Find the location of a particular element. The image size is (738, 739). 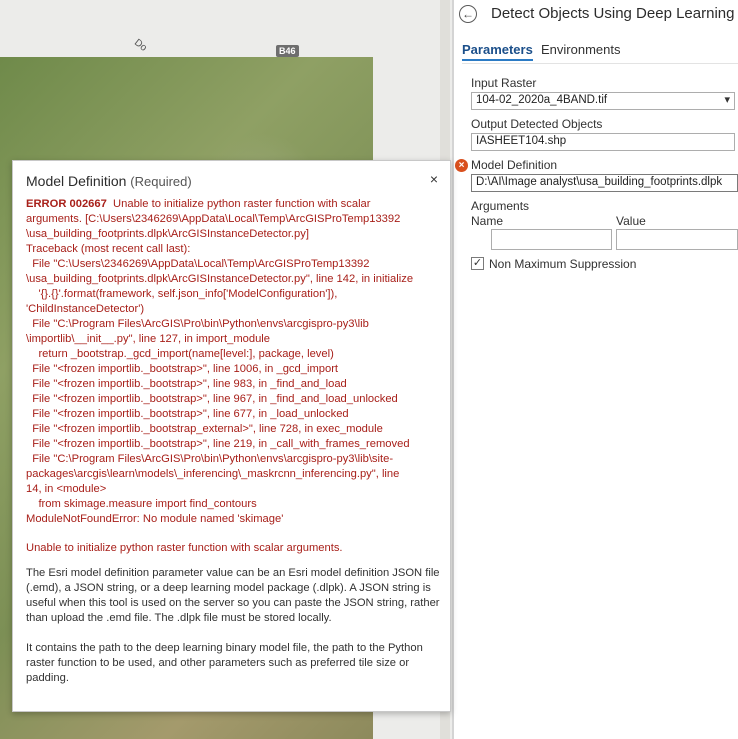

tab-environments: Environments is located at coordinates (580, 49).